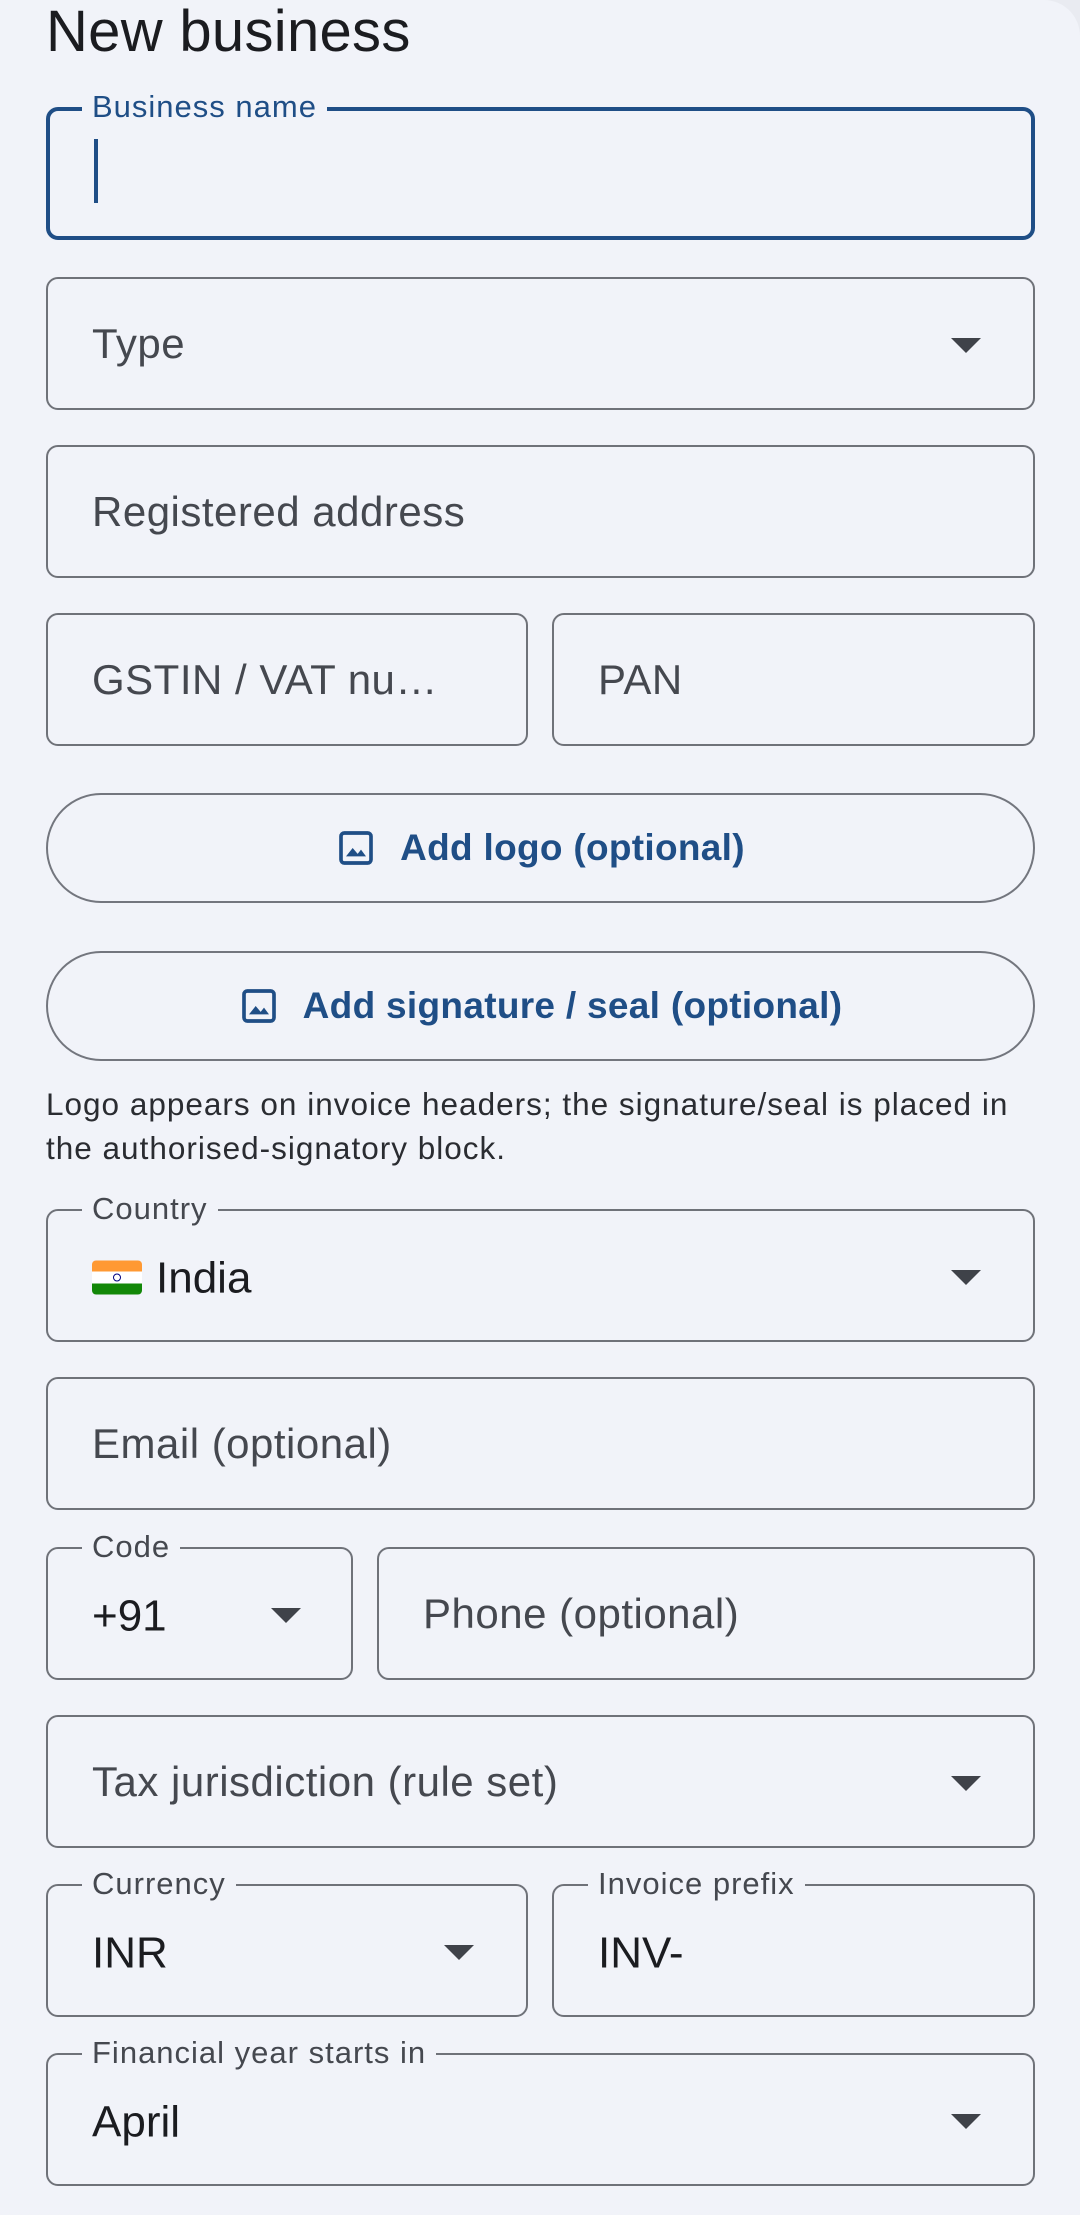 The image size is (1080, 2215). What do you see at coordinates (581, 1613) in the screenshot?
I see `phone-placeholder: Phone (optional)` at bounding box center [581, 1613].